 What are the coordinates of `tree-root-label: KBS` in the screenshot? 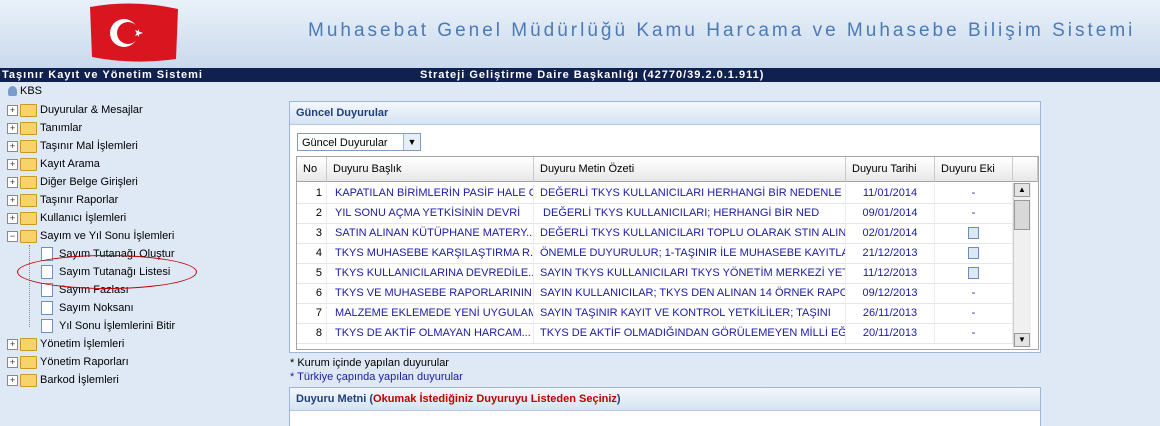 It's located at (31, 91).